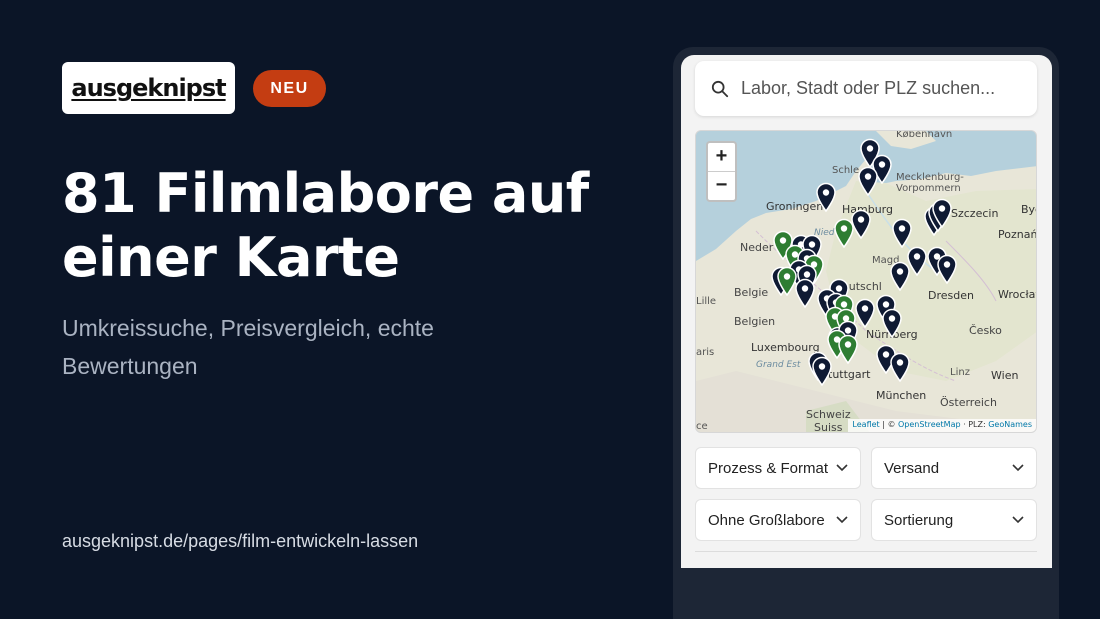 This screenshot has width=1100, height=619. I want to click on search-icon, so click(720, 88).